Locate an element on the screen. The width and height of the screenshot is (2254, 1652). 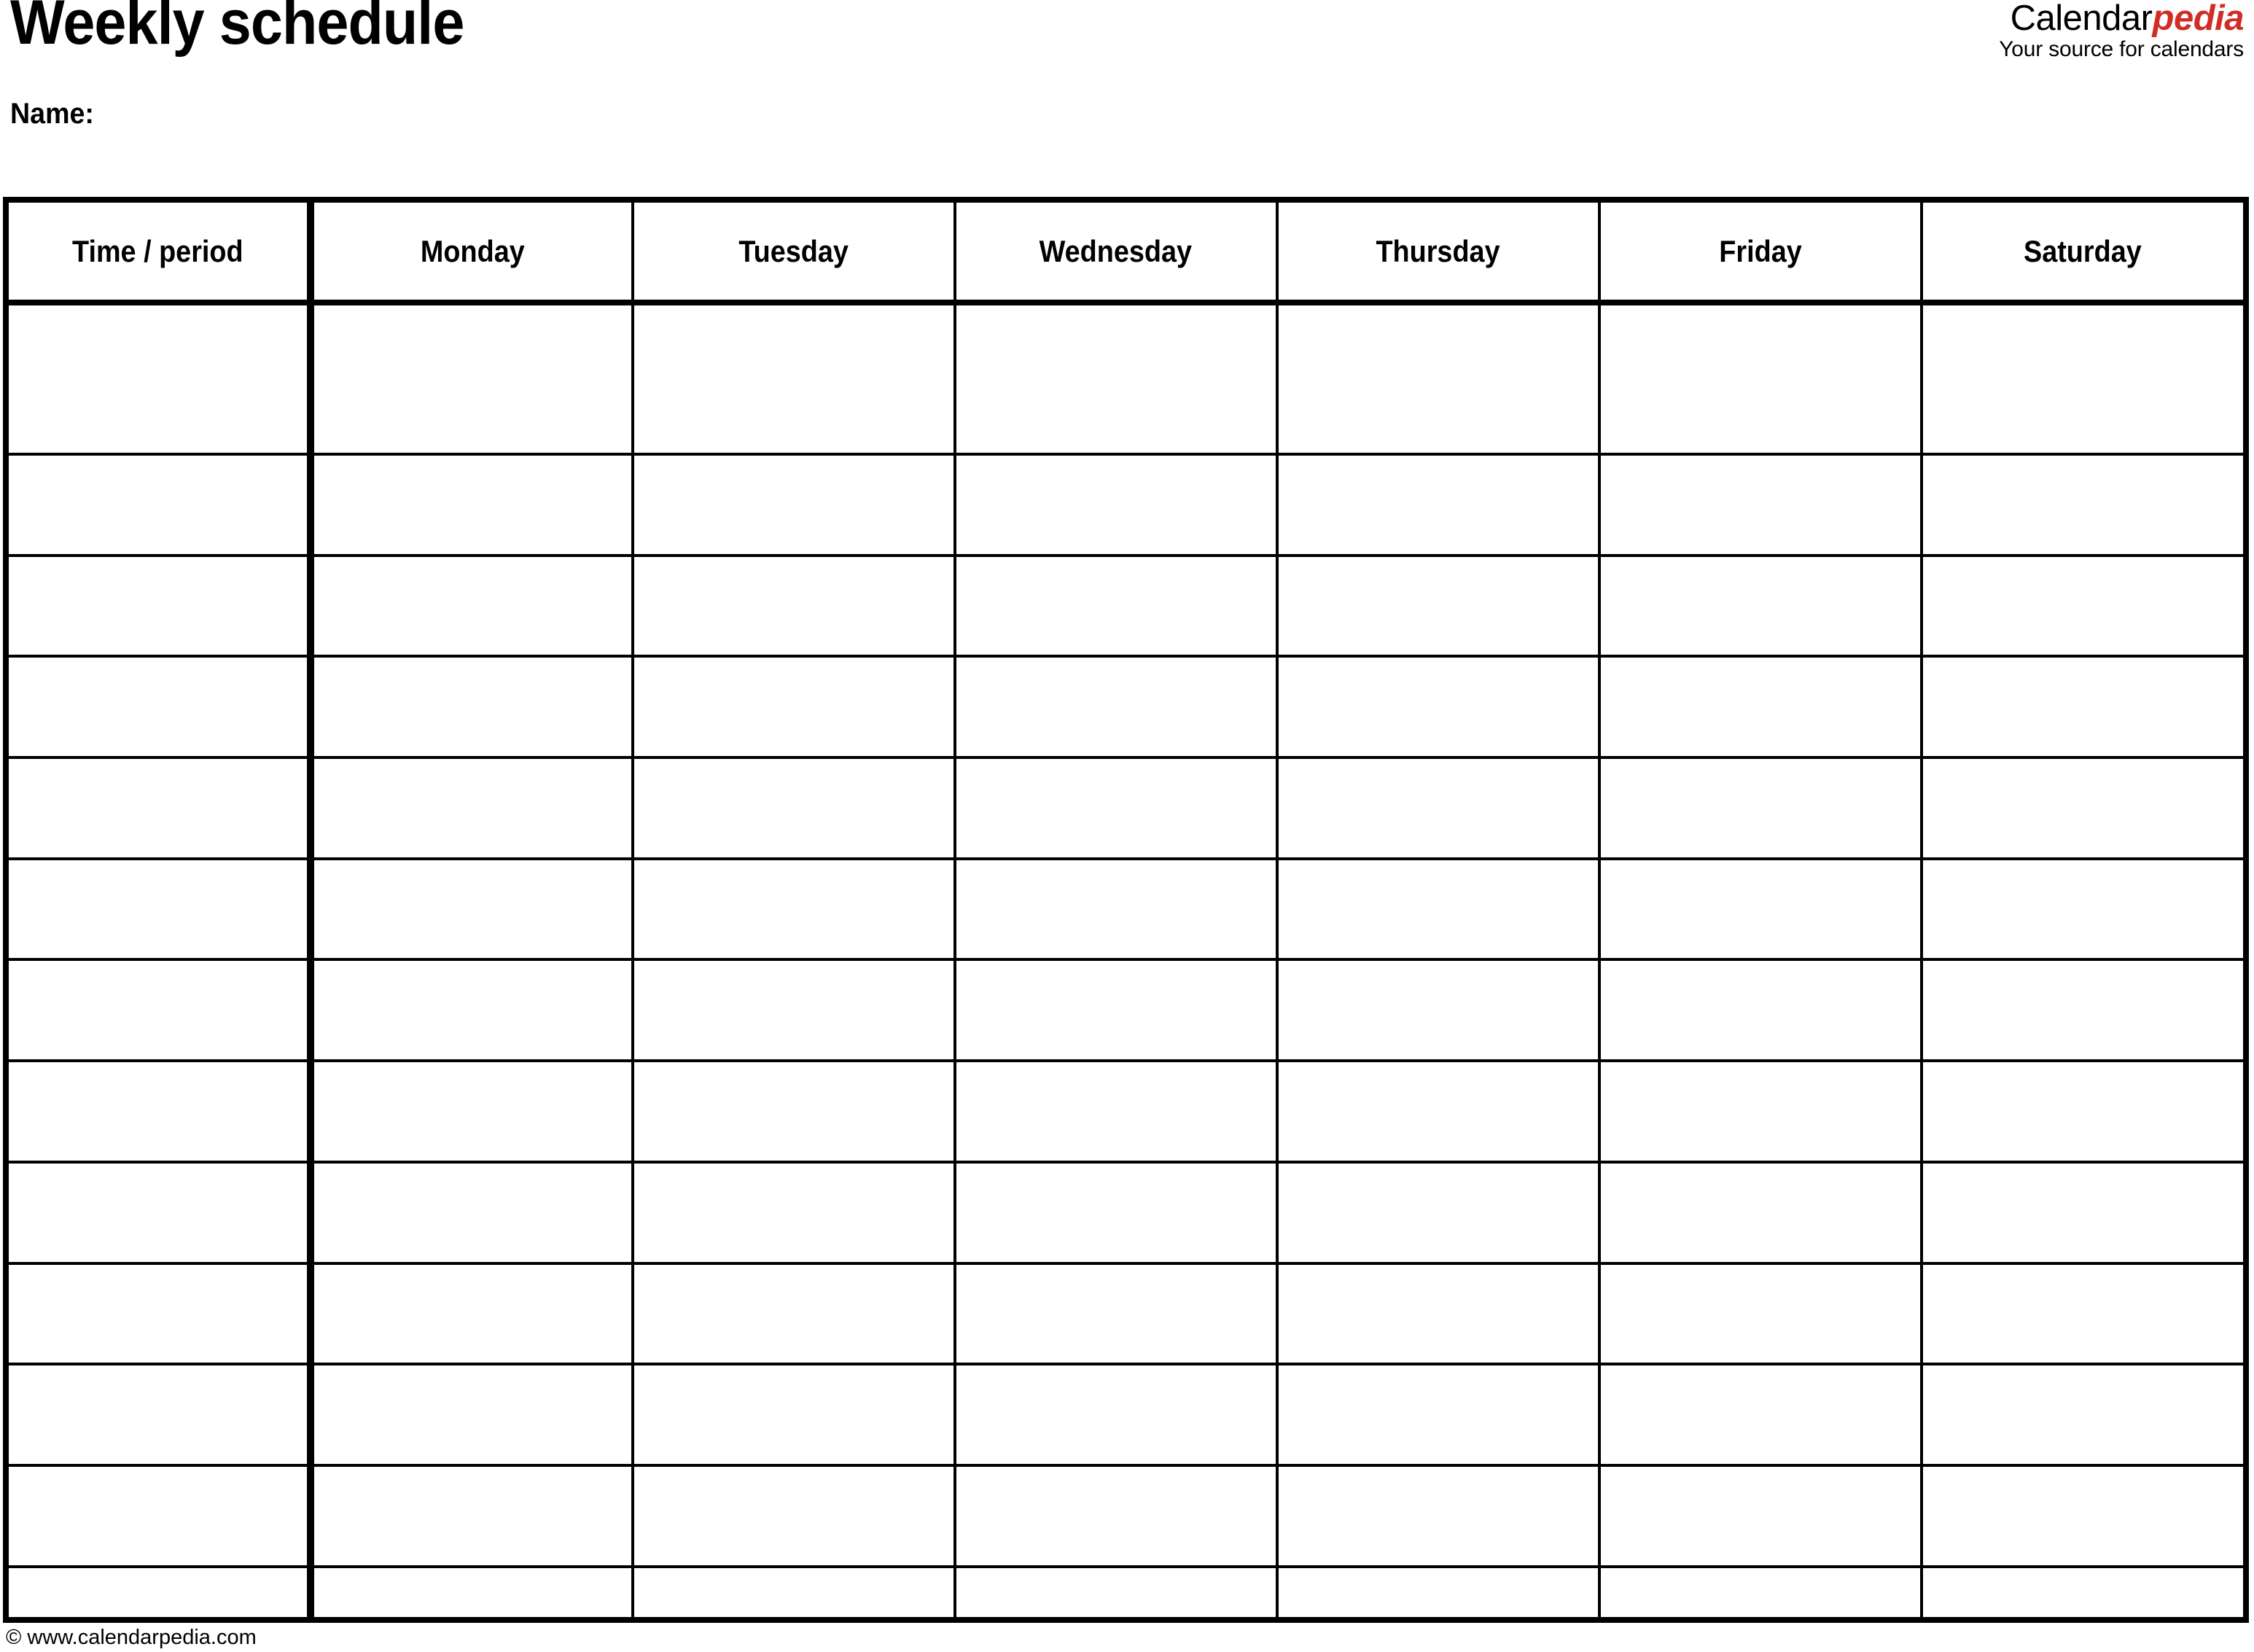
brand-wordmark-primary: Calendar is located at coordinates (2081, 19).